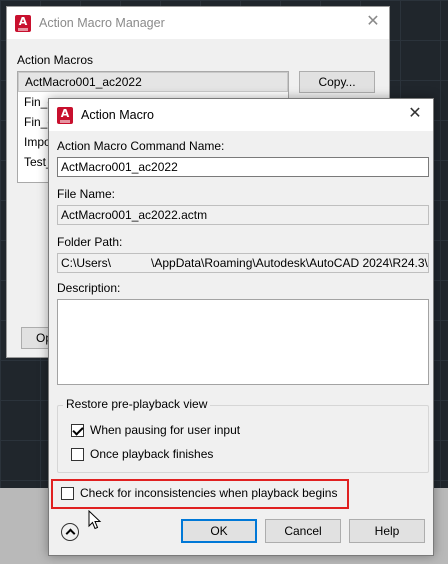  What do you see at coordinates (117, 115) in the screenshot?
I see `dialog-title: Action Macro` at bounding box center [117, 115].